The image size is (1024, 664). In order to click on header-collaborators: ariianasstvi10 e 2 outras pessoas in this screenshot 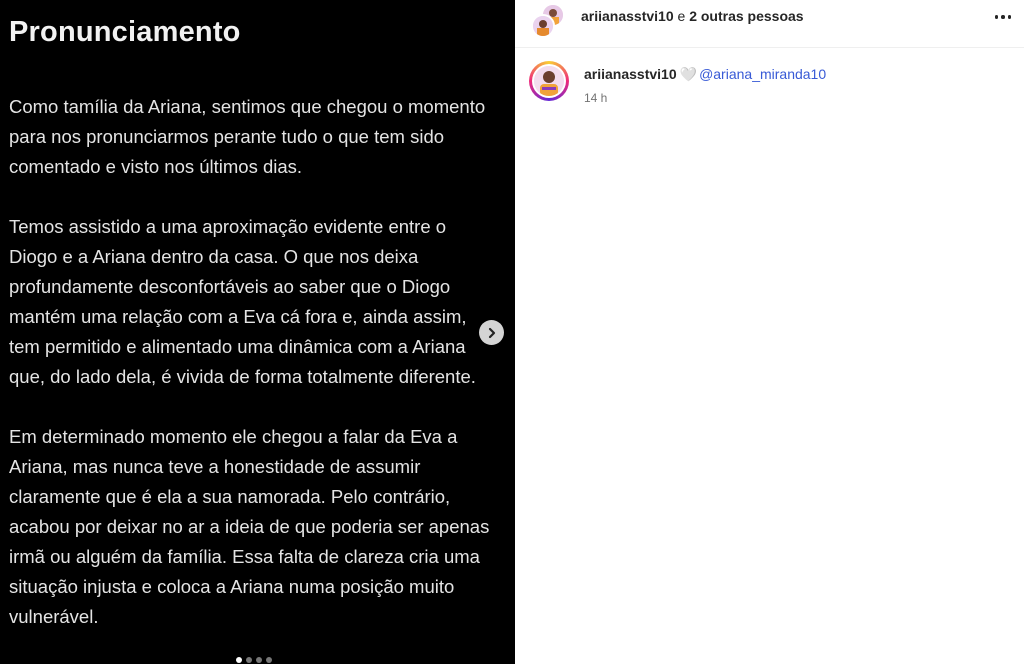, I will do `click(692, 16)`.